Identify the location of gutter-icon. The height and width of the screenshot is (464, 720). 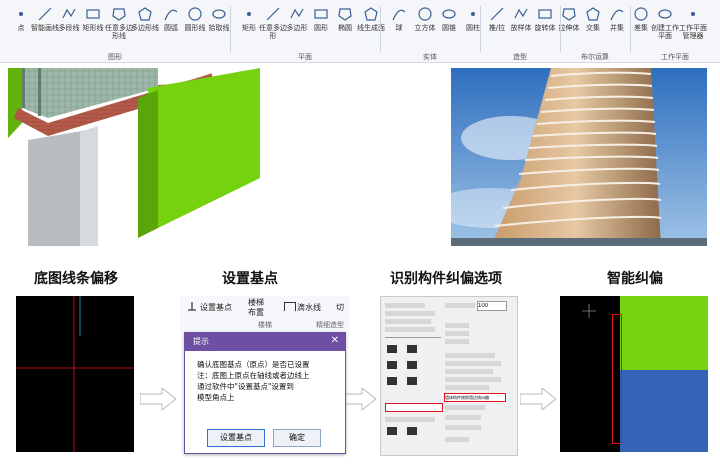
(290, 306).